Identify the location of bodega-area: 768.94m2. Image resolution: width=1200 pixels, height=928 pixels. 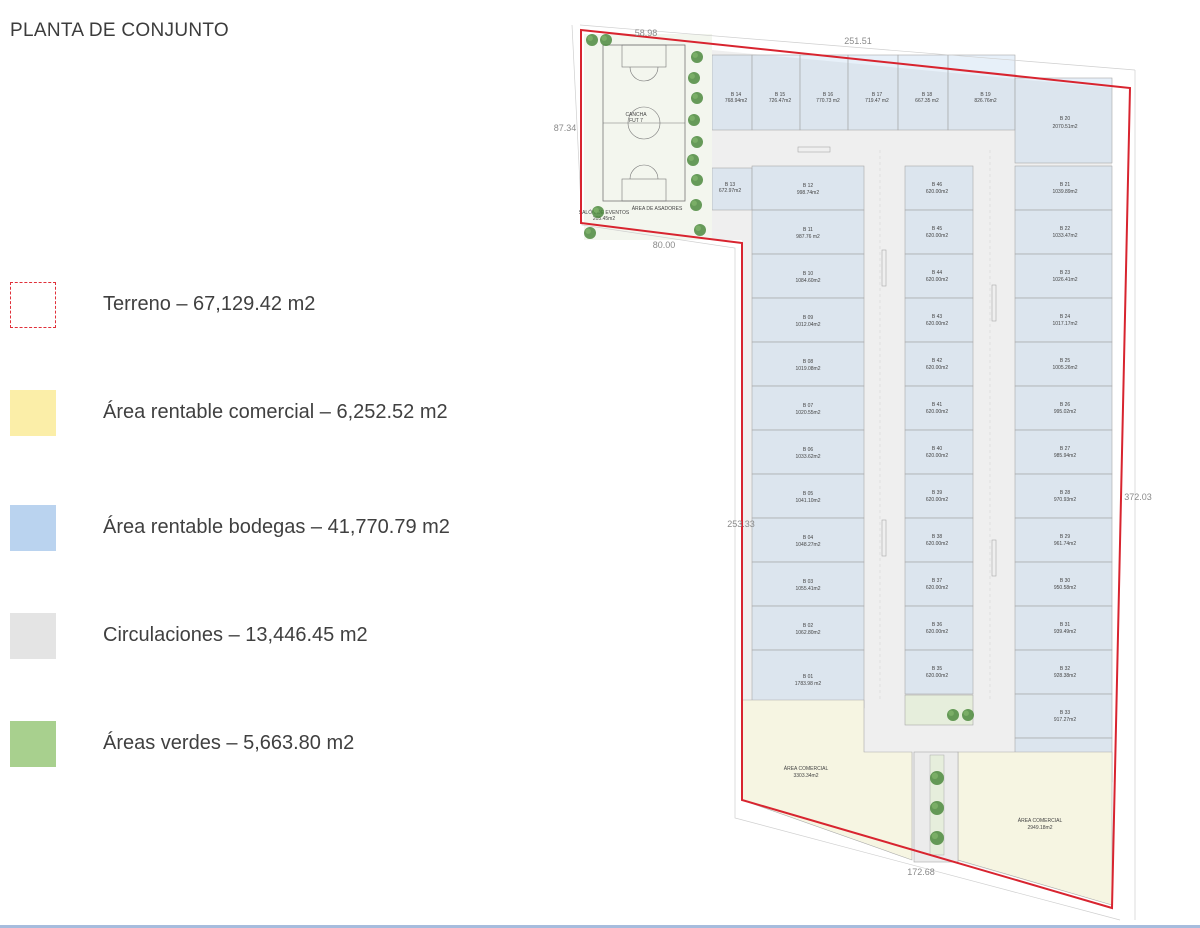
(736, 101).